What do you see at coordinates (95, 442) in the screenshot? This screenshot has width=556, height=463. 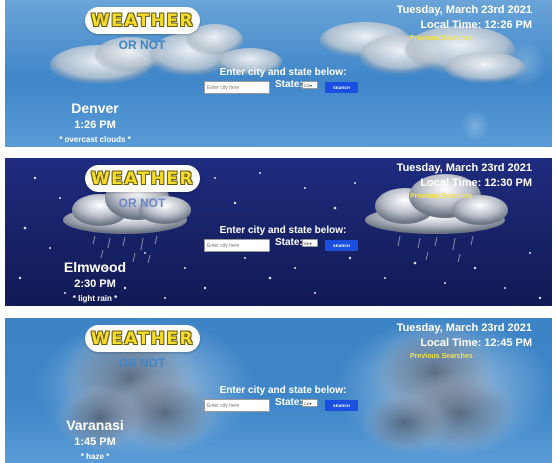 I see `city-time: 1:45 PM` at bounding box center [95, 442].